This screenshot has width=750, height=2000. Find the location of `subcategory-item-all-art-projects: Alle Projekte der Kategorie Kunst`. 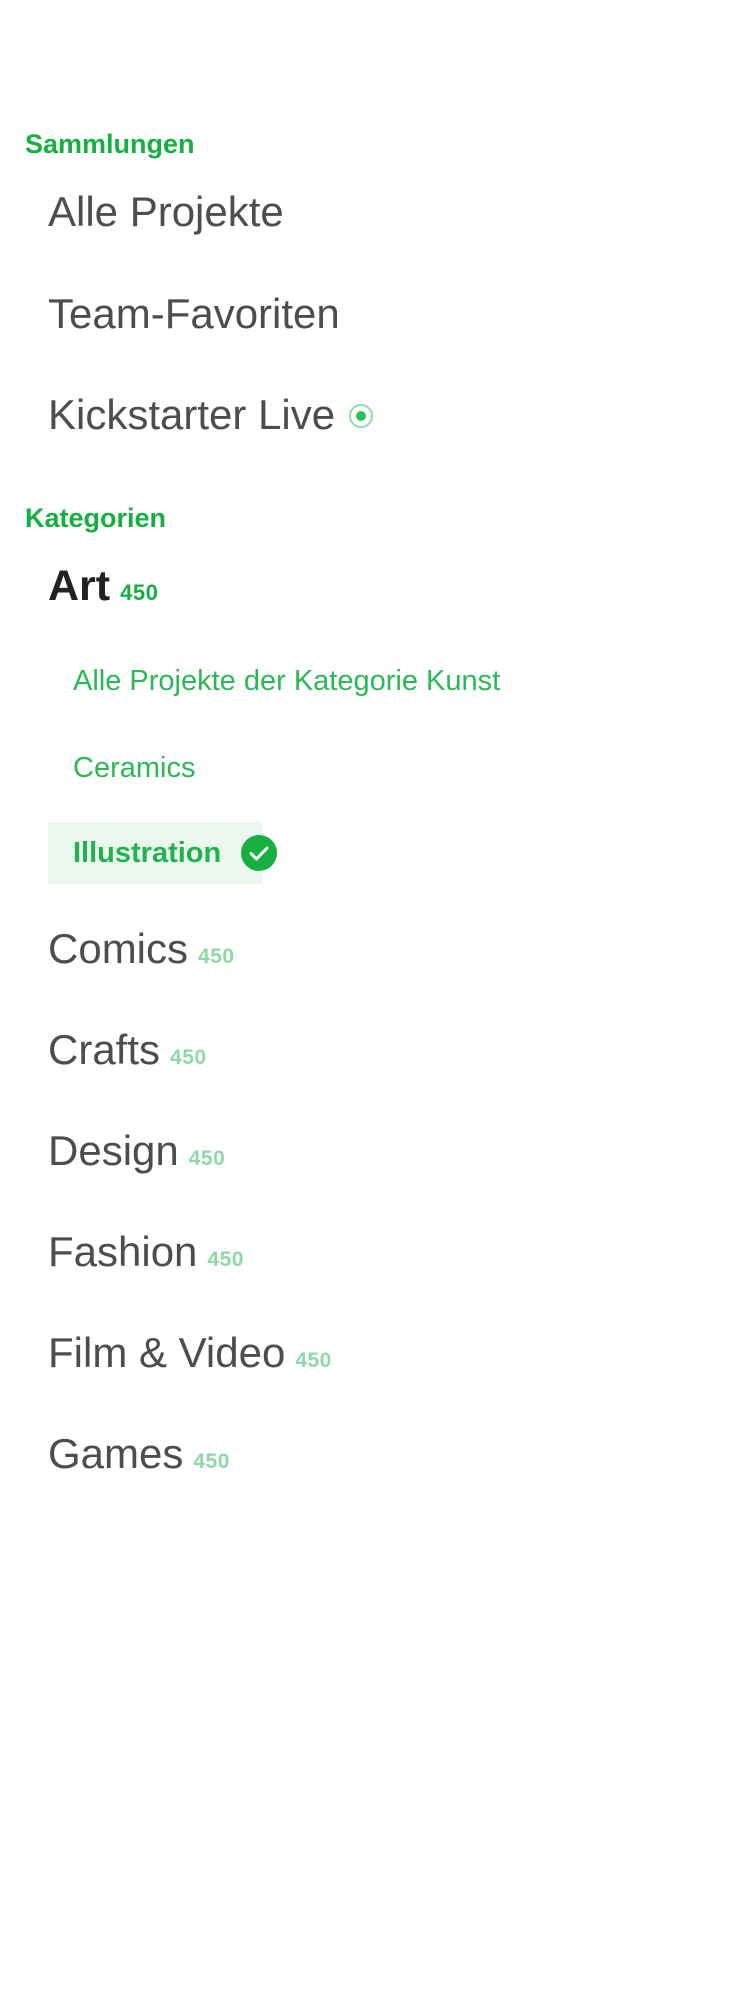

subcategory-item-all-art-projects: Alle Projekte der Kategorie Kunst is located at coordinates (286, 681).